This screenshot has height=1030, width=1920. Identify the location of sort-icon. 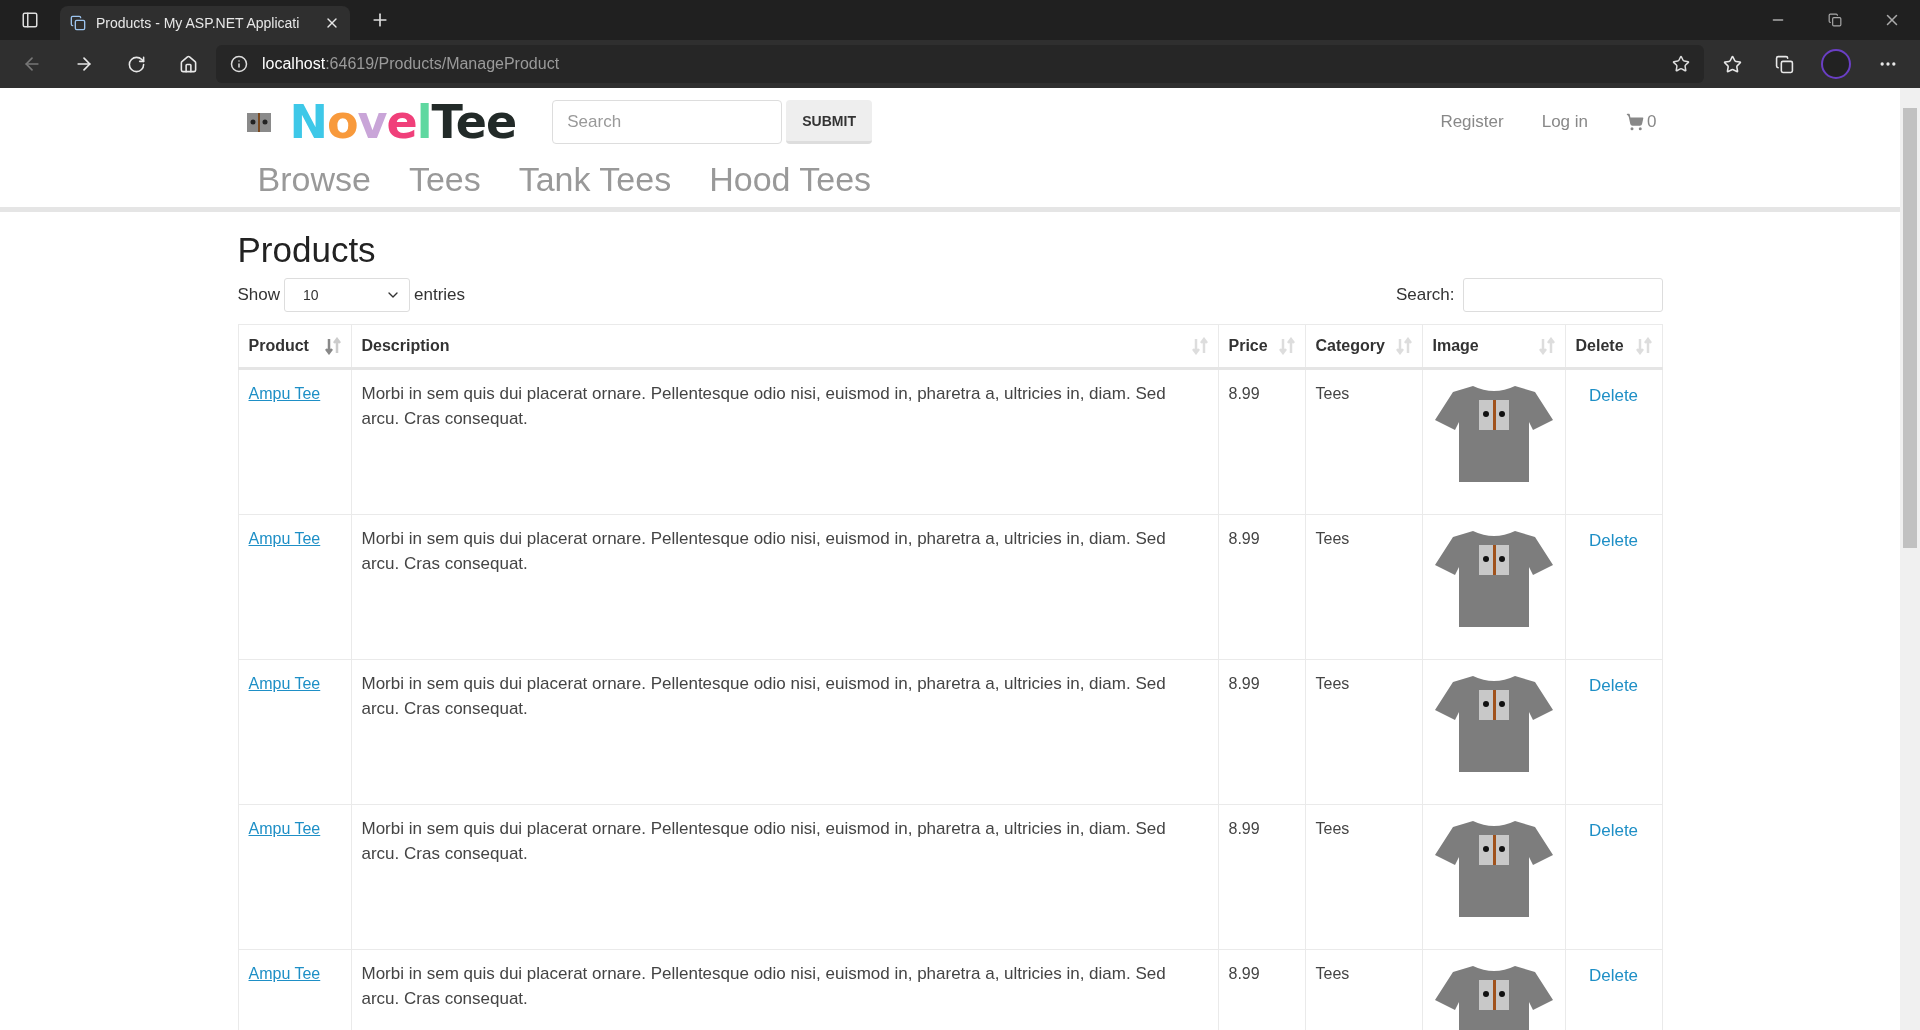
(332, 346).